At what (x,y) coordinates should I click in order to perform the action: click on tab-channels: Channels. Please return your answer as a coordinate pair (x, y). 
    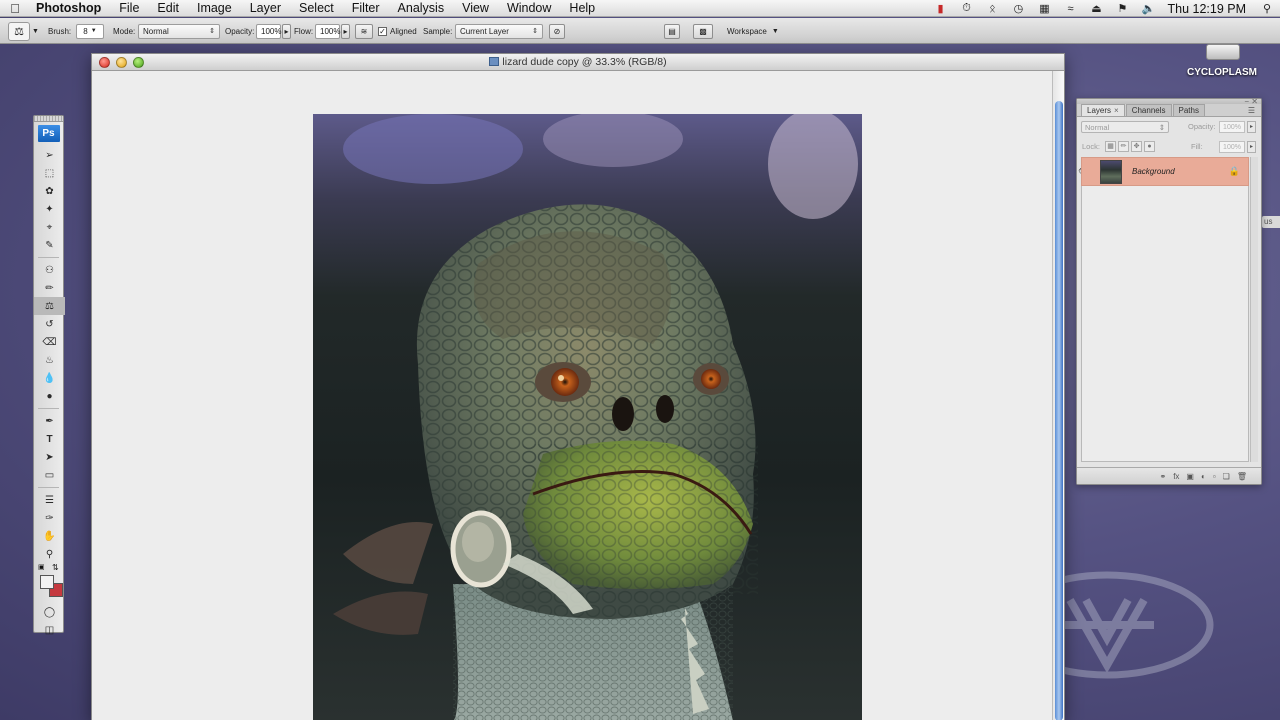
    Looking at the image, I should click on (1148, 110).